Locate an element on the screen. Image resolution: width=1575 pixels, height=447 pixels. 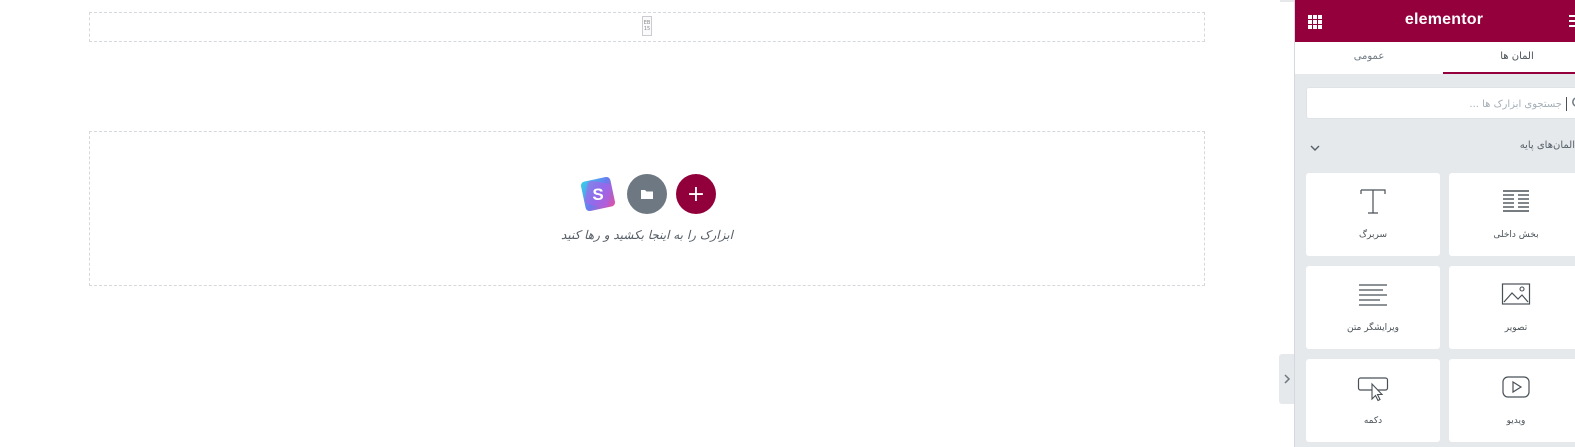
chevron-down-icon is located at coordinates (1315, 148).